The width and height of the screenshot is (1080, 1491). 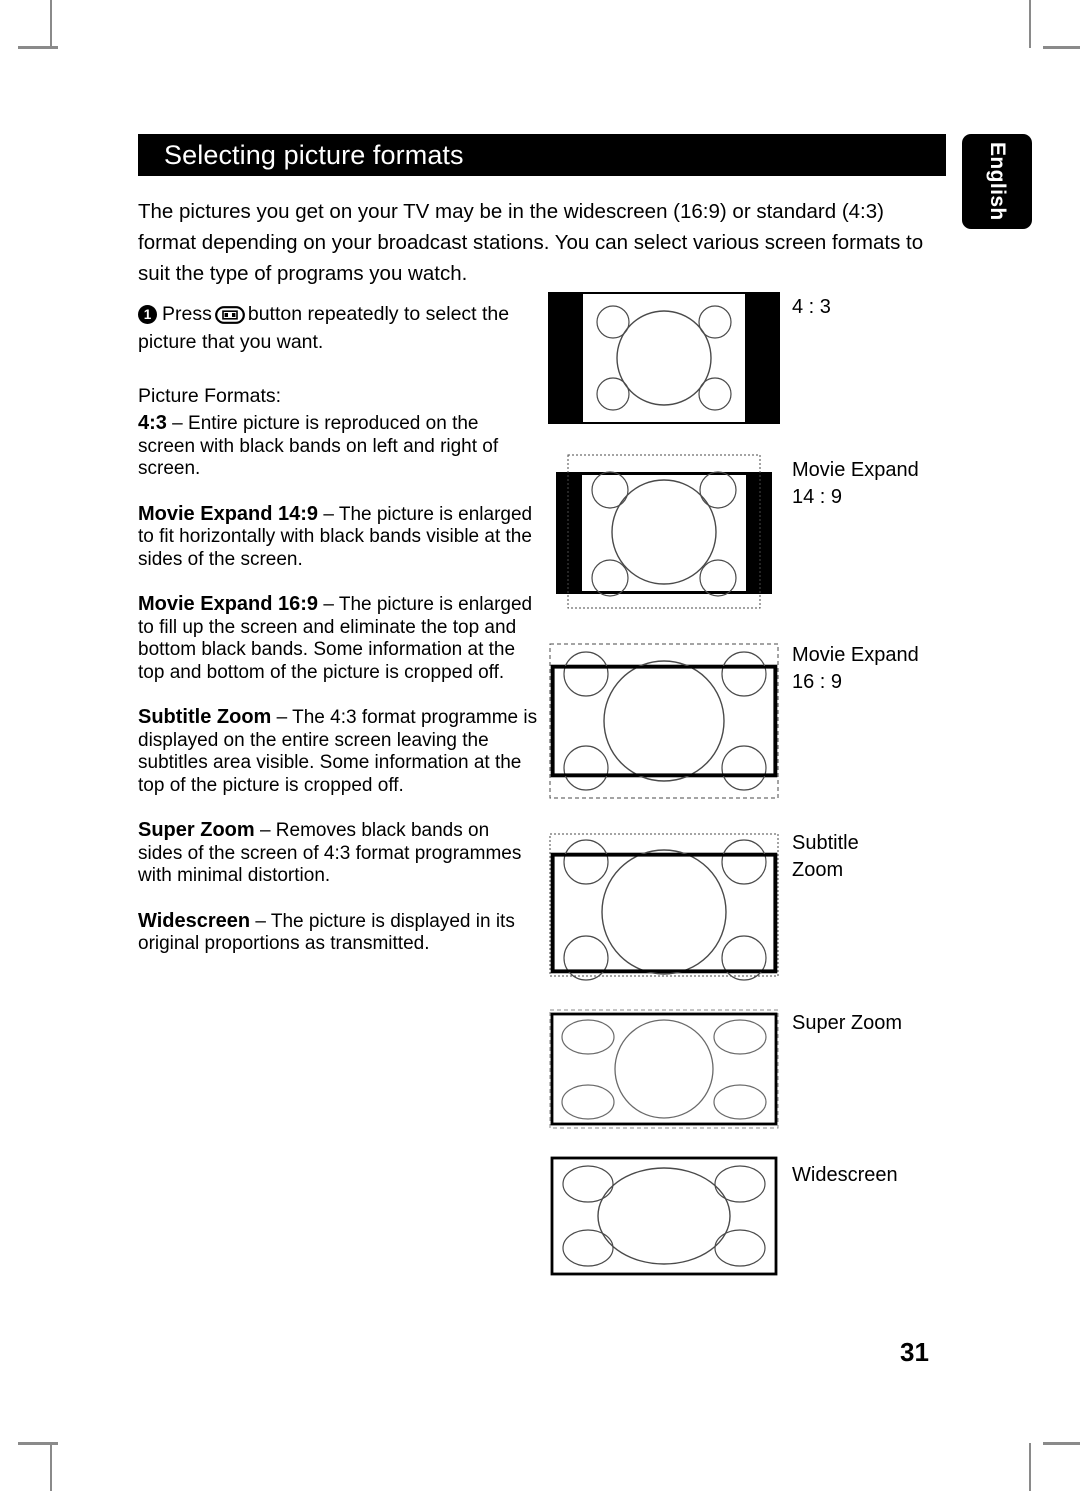 What do you see at coordinates (664, 1216) in the screenshot?
I see `diagram-widescreen-graphic` at bounding box center [664, 1216].